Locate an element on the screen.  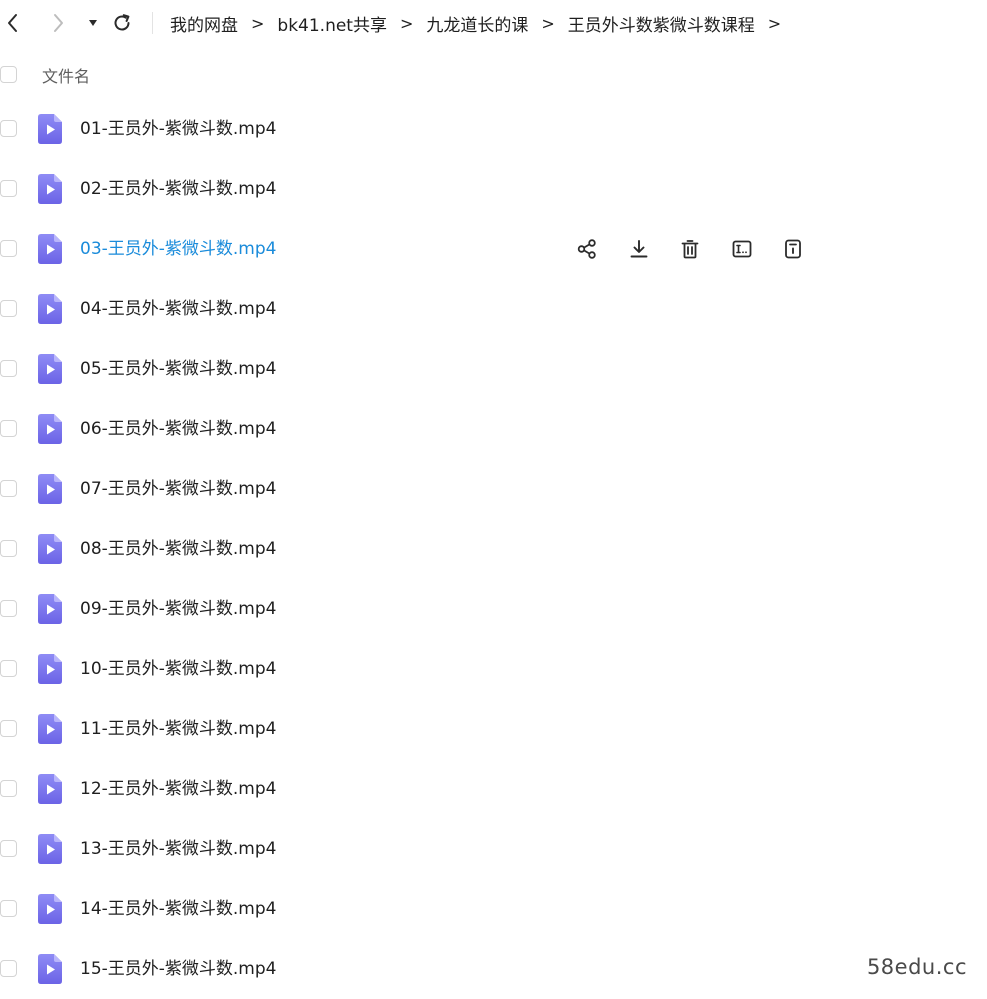
file-row: 11-王员外-紫微斗数.mp4 is located at coordinates (493, 729).